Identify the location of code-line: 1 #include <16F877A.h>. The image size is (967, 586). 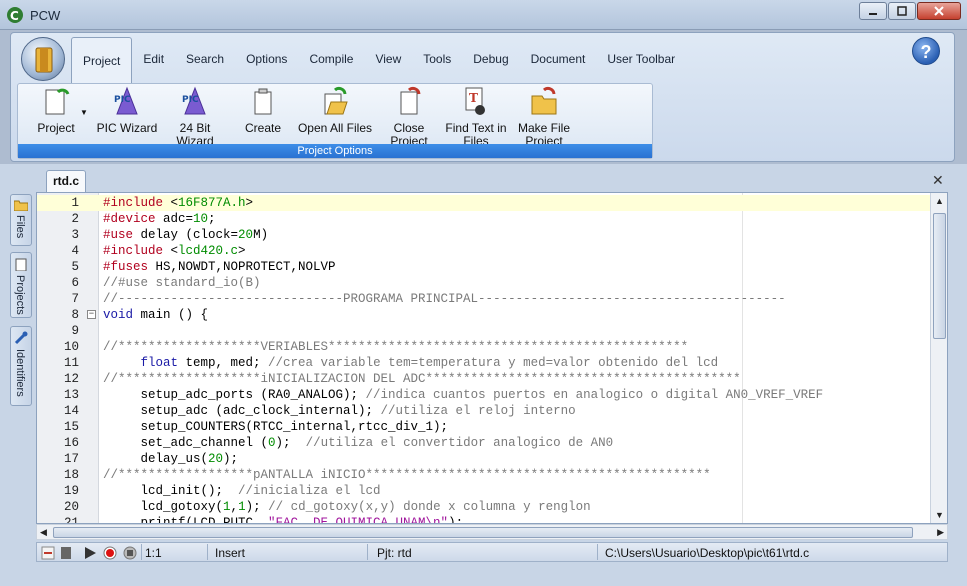
(484, 203).